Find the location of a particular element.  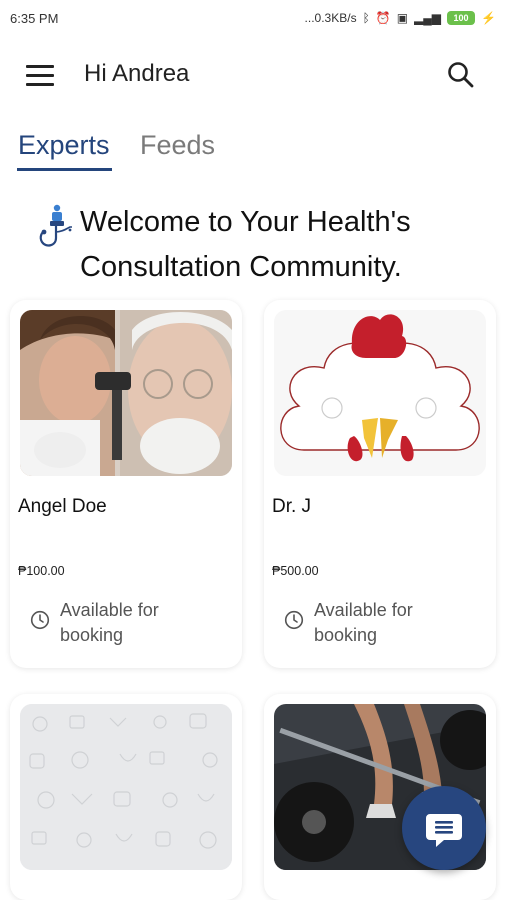

expert-card is located at coordinates (126, 797).